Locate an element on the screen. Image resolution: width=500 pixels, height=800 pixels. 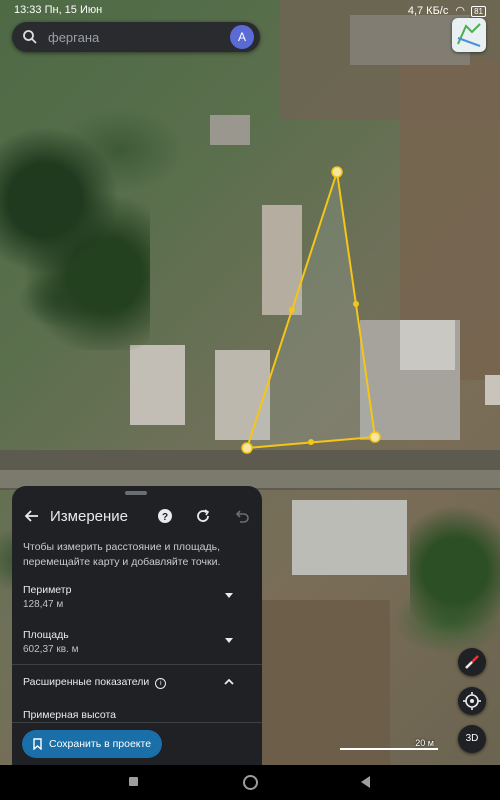
perimeter-value: 128,47 м is located at coordinates (43, 604).